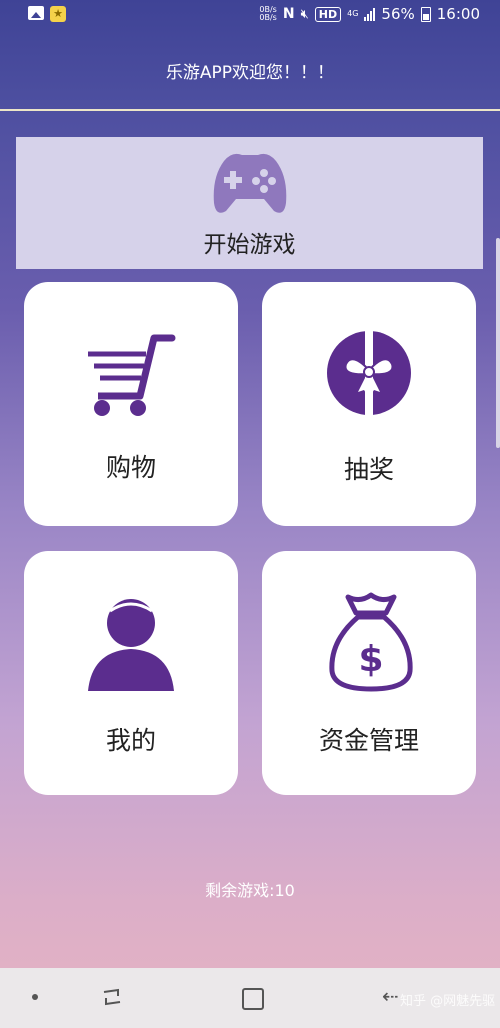  What do you see at coordinates (268, 17) in the screenshot?
I see `net-speed-down: 0B/s` at bounding box center [268, 17].